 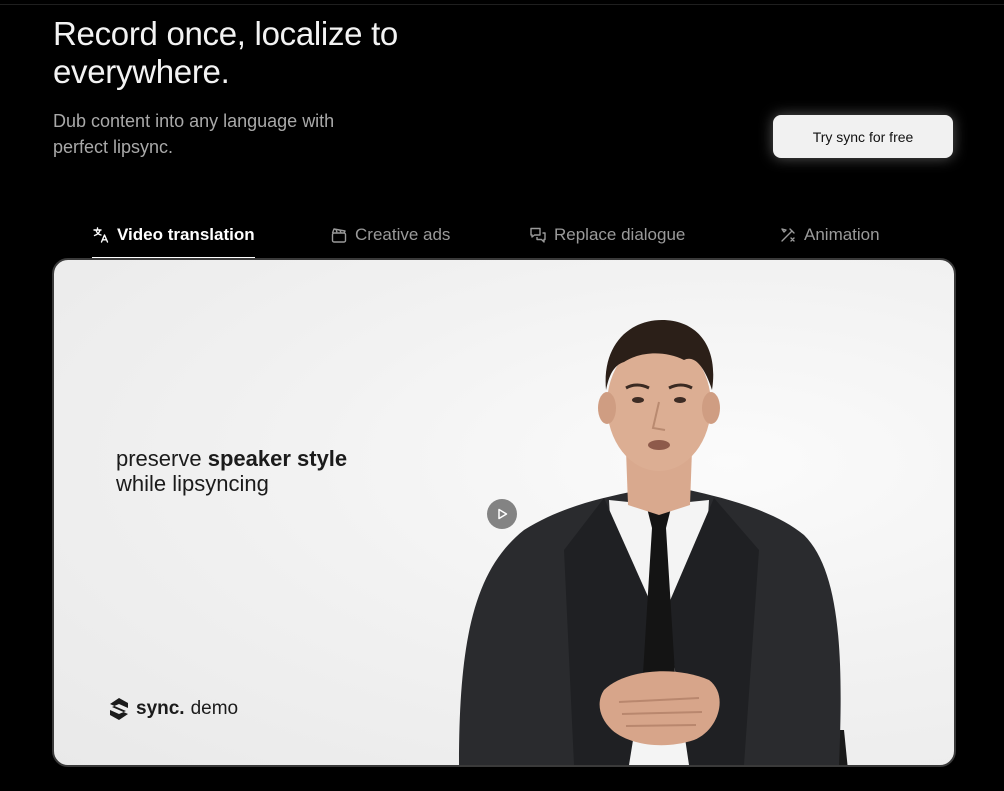 I want to click on sync-logo-icon, so click(x=119, y=709).